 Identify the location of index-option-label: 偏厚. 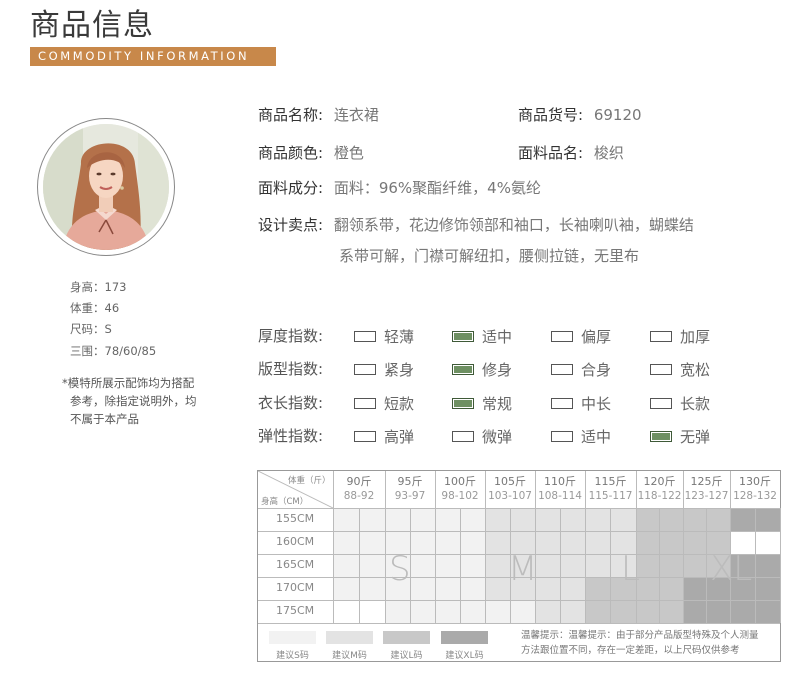
(596, 336).